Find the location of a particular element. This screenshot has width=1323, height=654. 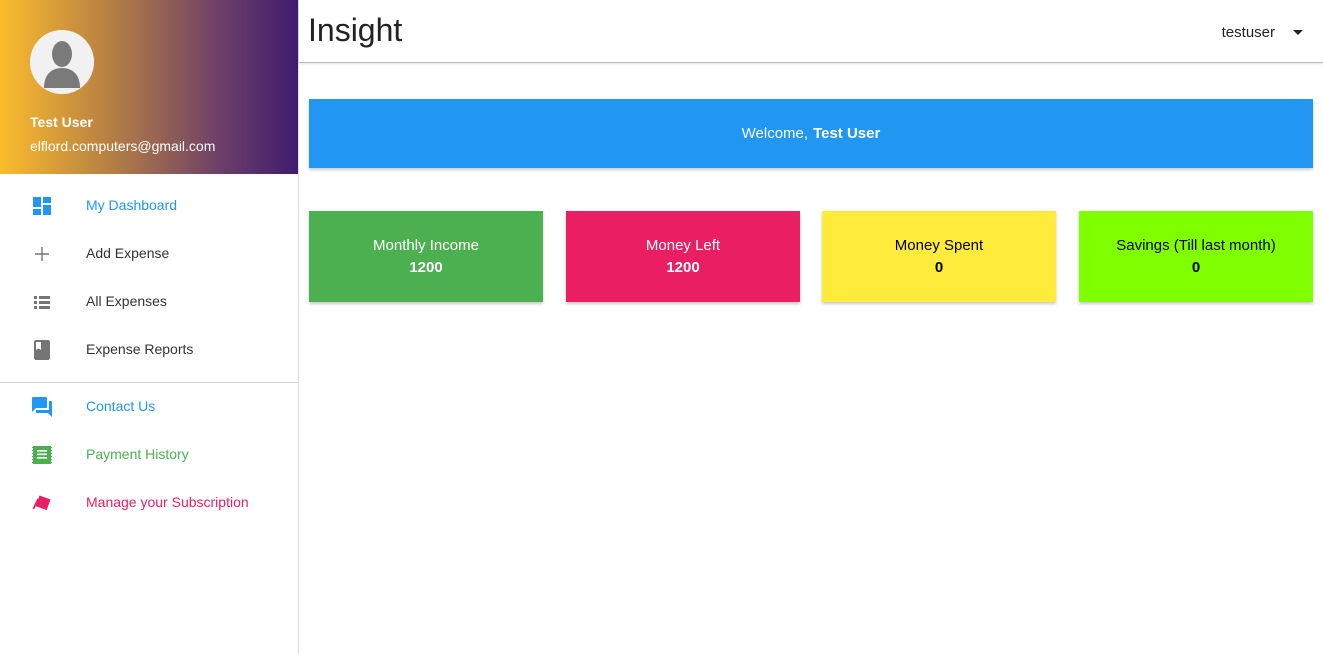

sidebar-item-label: All Expenses is located at coordinates (126, 301).